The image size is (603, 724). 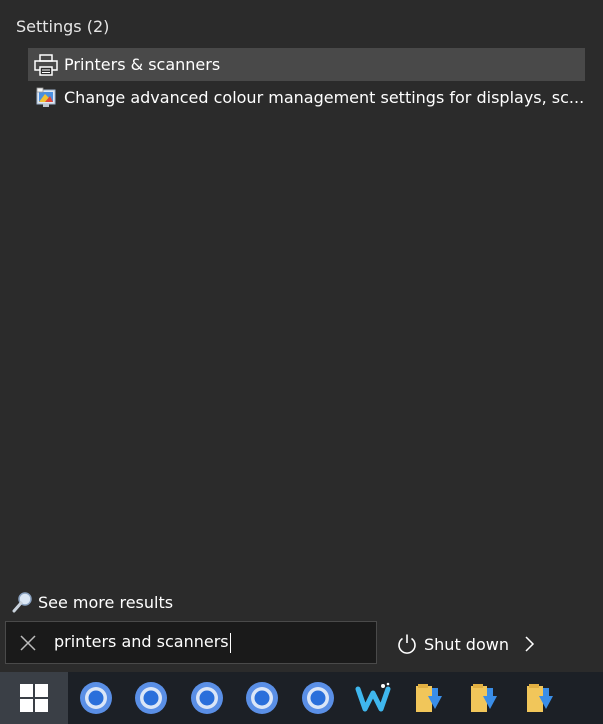 I want to click on start-button, so click(x=34, y=698).